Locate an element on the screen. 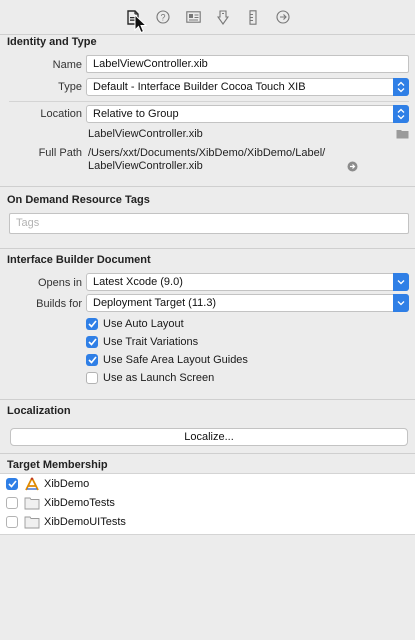 The height and width of the screenshot is (640, 415). identity-inspector-icon is located at coordinates (193, 17).